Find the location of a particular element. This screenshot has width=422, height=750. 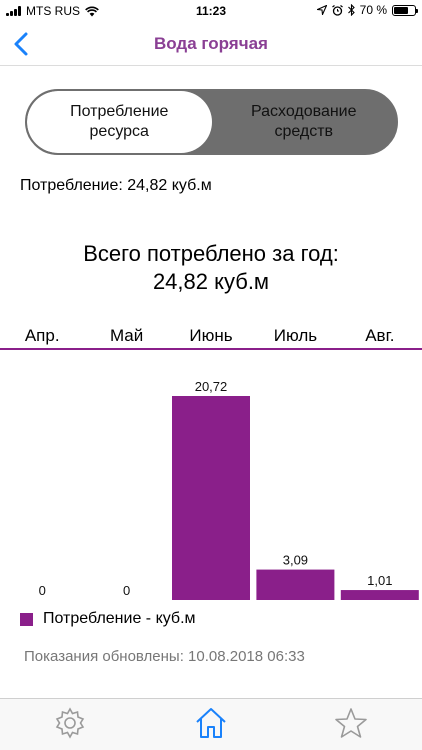

gear-icon is located at coordinates (70, 723).